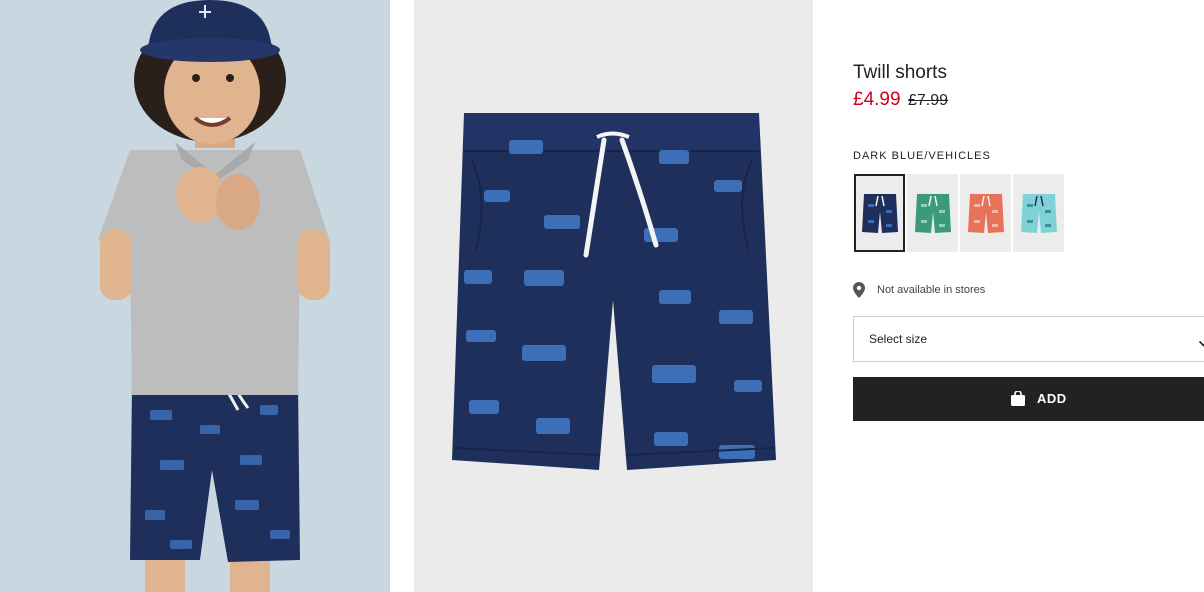 The height and width of the screenshot is (592, 1204). I want to click on price-row: £4.99 £7.99, so click(900, 100).